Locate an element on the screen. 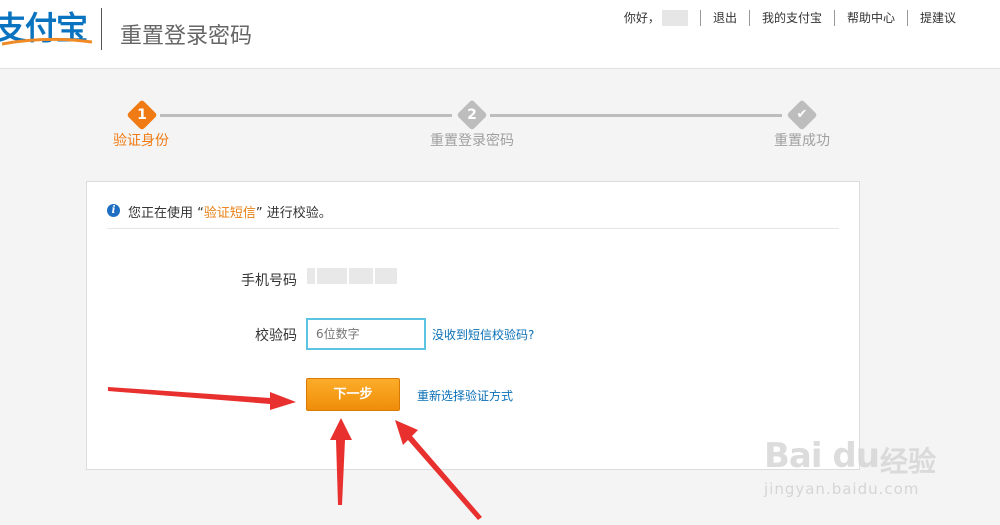 Image resolution: width=1000 pixels, height=525 pixels. logo-swoosh-icon is located at coordinates (47, 41).